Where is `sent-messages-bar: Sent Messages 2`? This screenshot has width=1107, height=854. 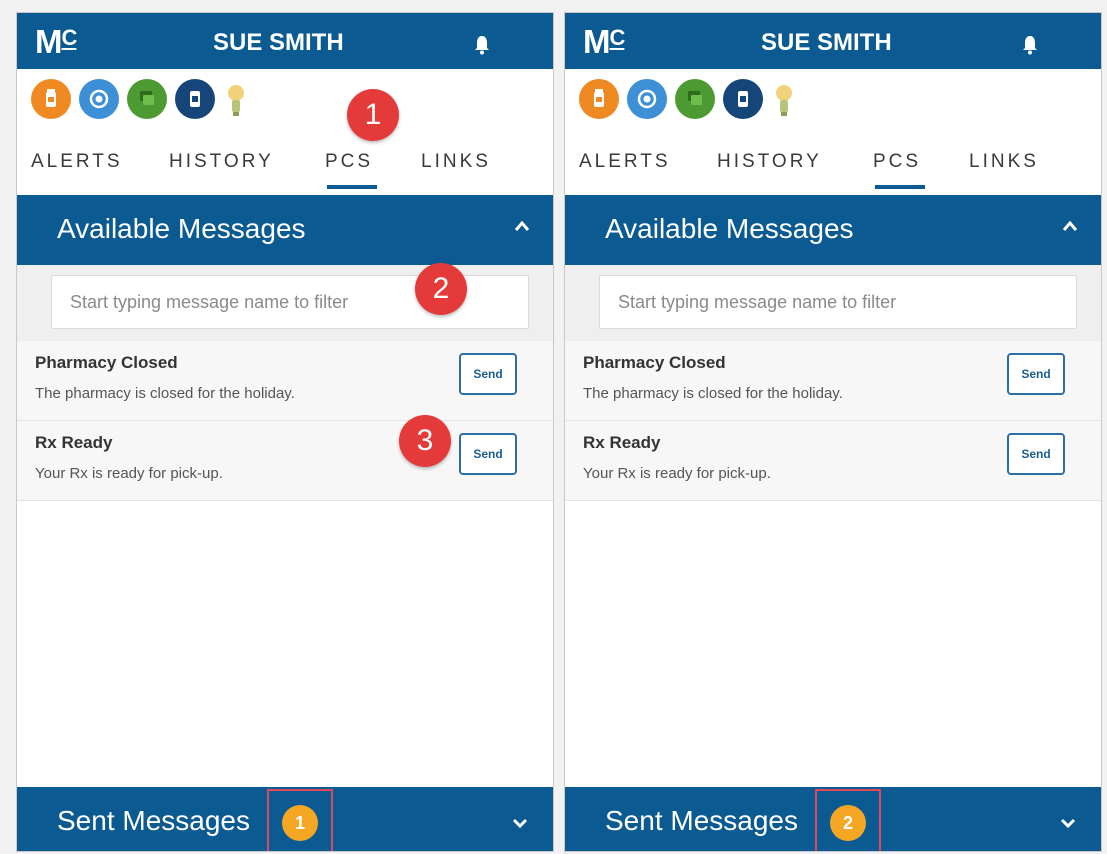
sent-messages-bar: Sent Messages 2 is located at coordinates (833, 819).